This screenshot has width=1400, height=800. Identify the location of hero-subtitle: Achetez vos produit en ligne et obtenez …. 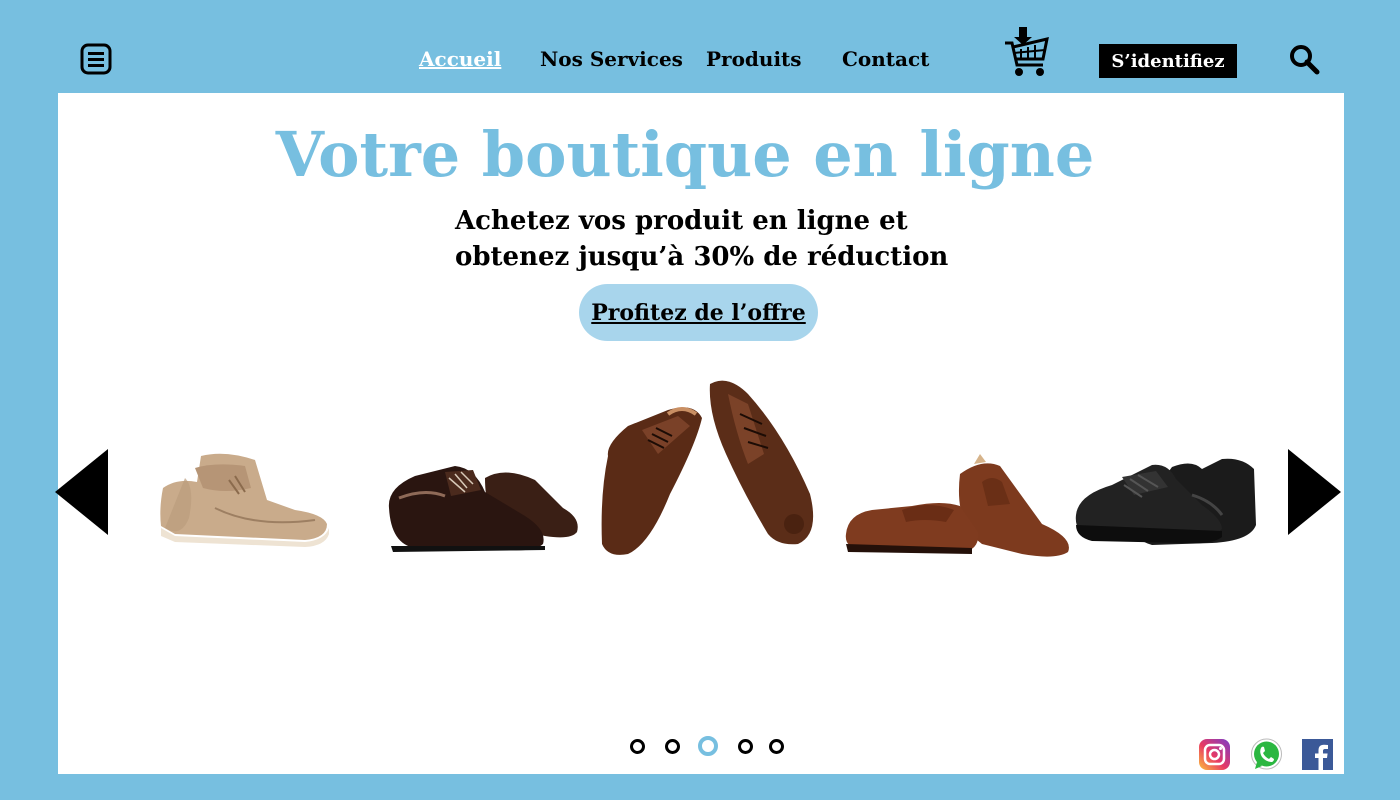
(701, 239).